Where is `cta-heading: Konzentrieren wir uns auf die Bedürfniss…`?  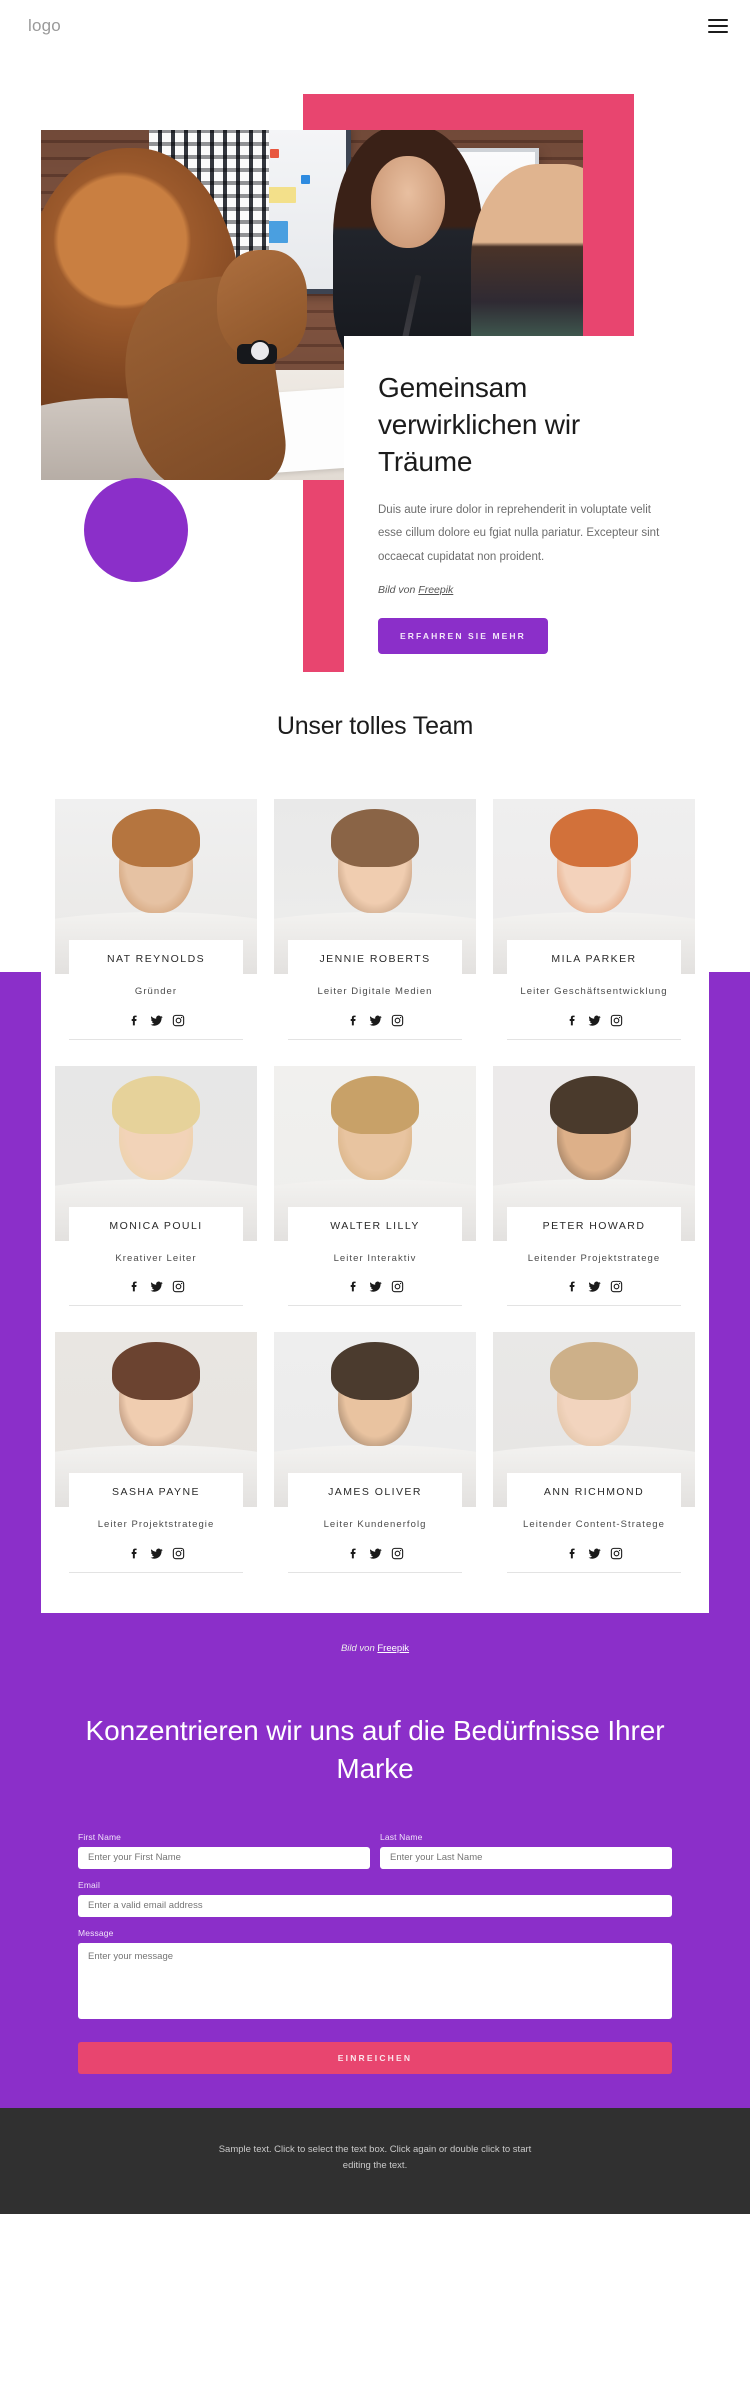
cta-heading: Konzentrieren wir uns auf die Bedürfniss… is located at coordinates (375, 1749).